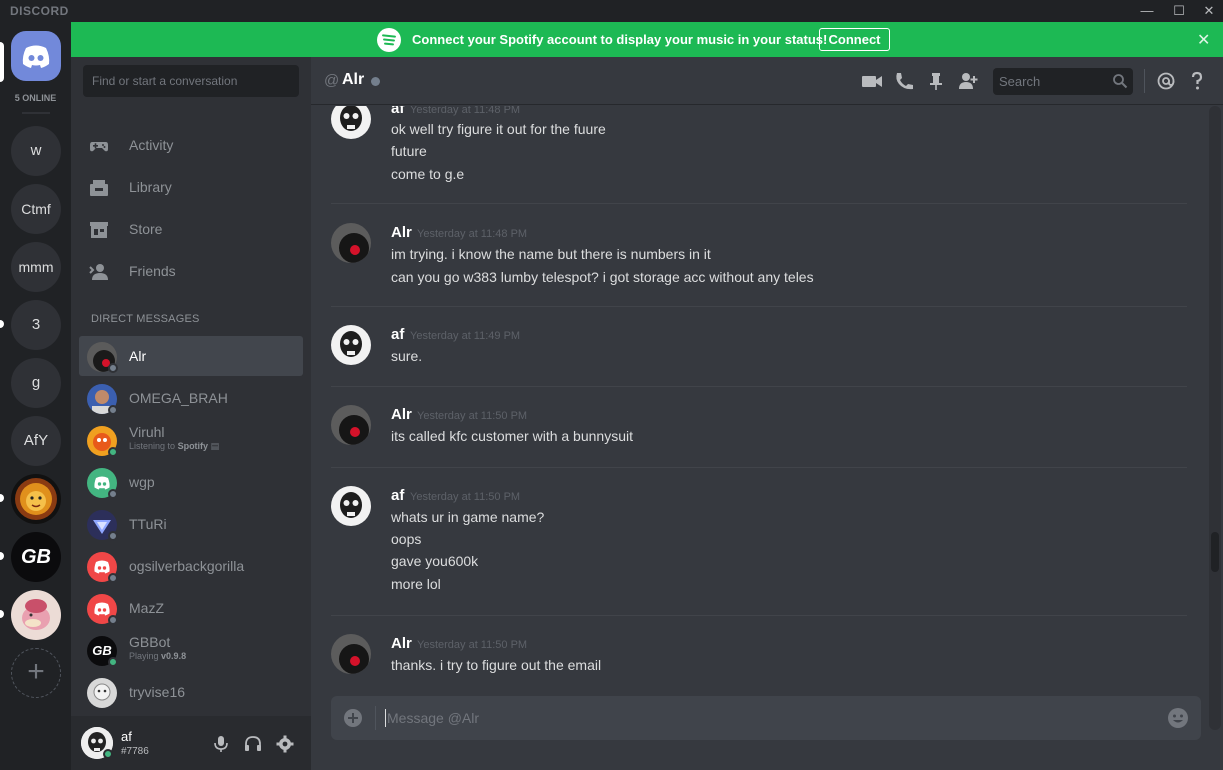  I want to click on at-icon: @, so click(332, 80).